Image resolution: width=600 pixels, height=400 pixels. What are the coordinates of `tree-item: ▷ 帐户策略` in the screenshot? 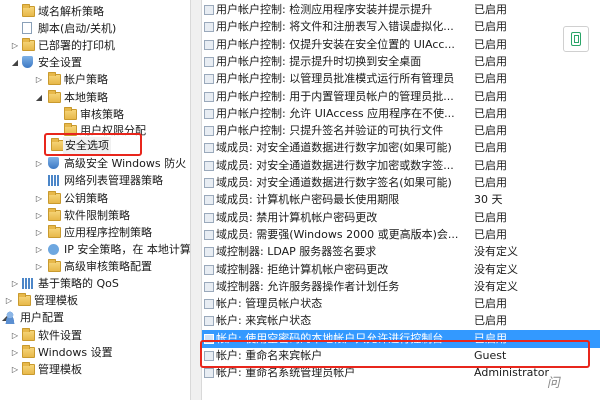 It's located at (95, 79).